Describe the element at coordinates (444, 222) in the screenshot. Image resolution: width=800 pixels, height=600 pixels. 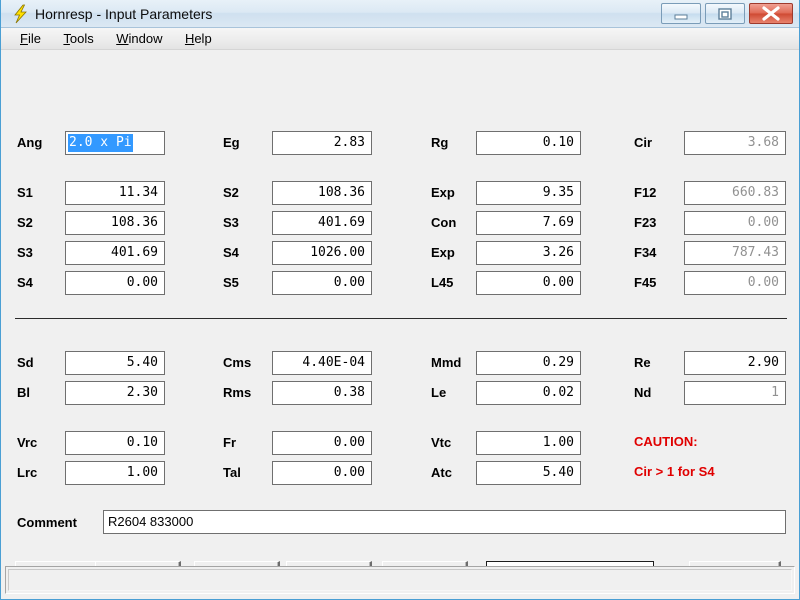
I see `field-label-con-10: Con` at that location.